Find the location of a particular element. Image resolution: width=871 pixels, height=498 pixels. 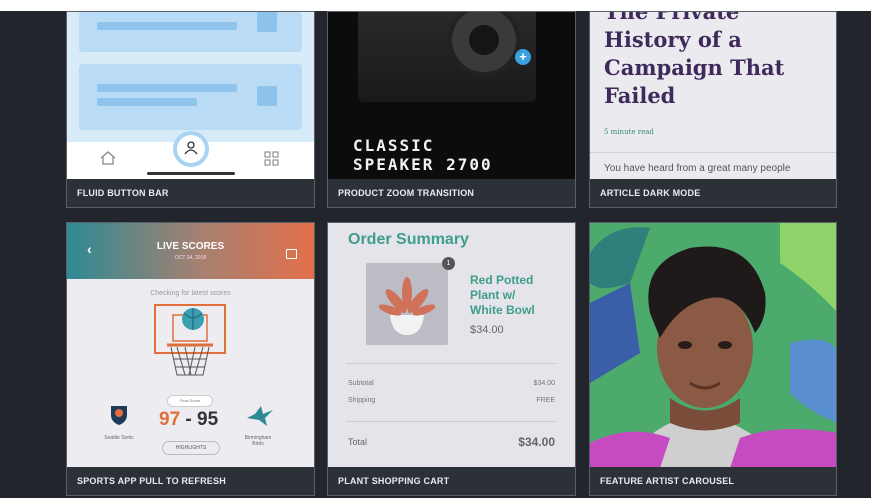

score-date: OCT 24, 2018 is located at coordinates (190, 258).